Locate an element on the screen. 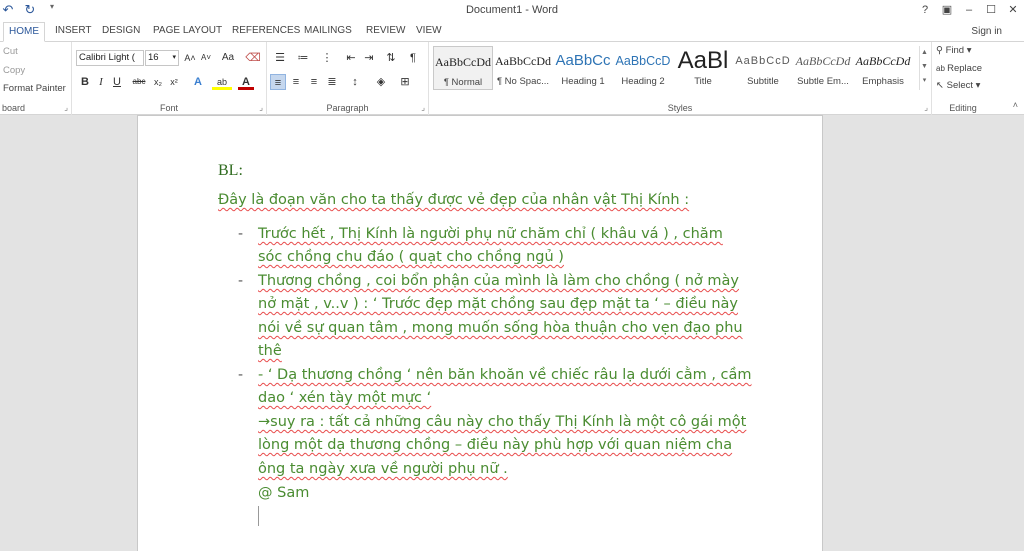 The height and width of the screenshot is (551, 1024). cut-button: Cut is located at coordinates (10, 51).